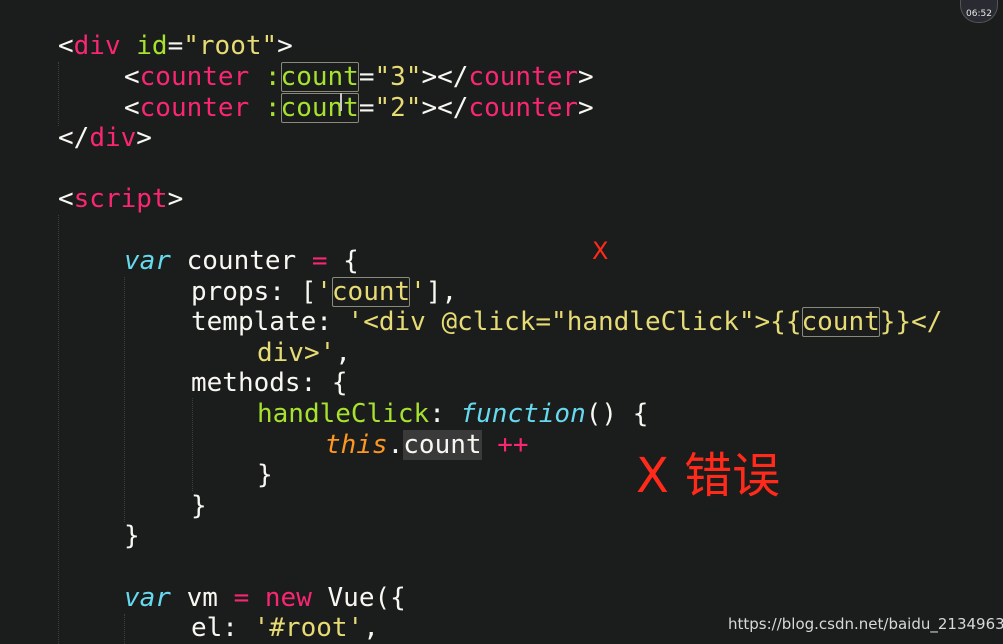 This screenshot has height=644, width=1003. What do you see at coordinates (395, 445) in the screenshot?
I see `code-token: .` at bounding box center [395, 445].